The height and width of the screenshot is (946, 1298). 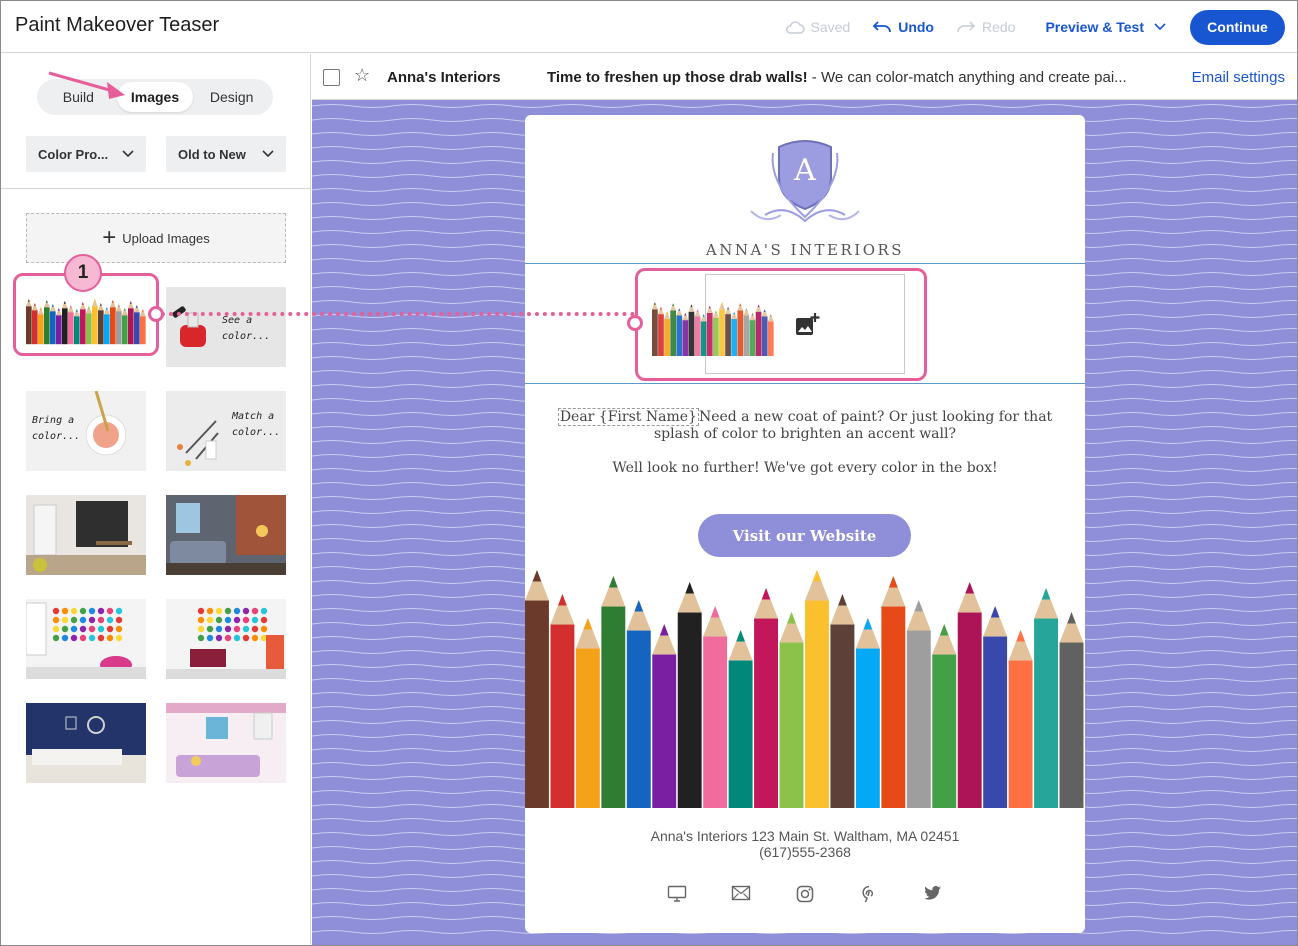 I want to click on hero-image, so click(x=805, y=689).